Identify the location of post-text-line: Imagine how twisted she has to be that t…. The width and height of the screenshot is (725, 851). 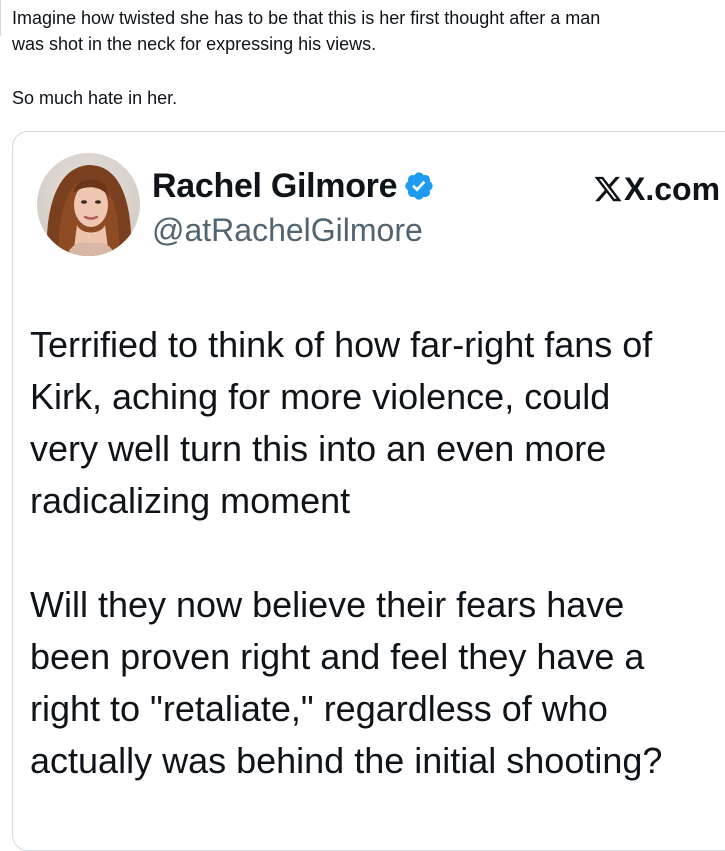
(306, 18).